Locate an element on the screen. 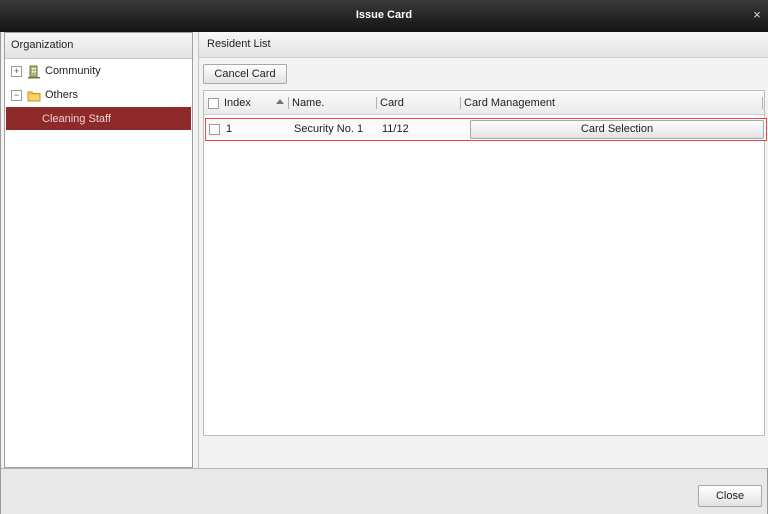  cancel-card-button: Cancel Card is located at coordinates (245, 74).